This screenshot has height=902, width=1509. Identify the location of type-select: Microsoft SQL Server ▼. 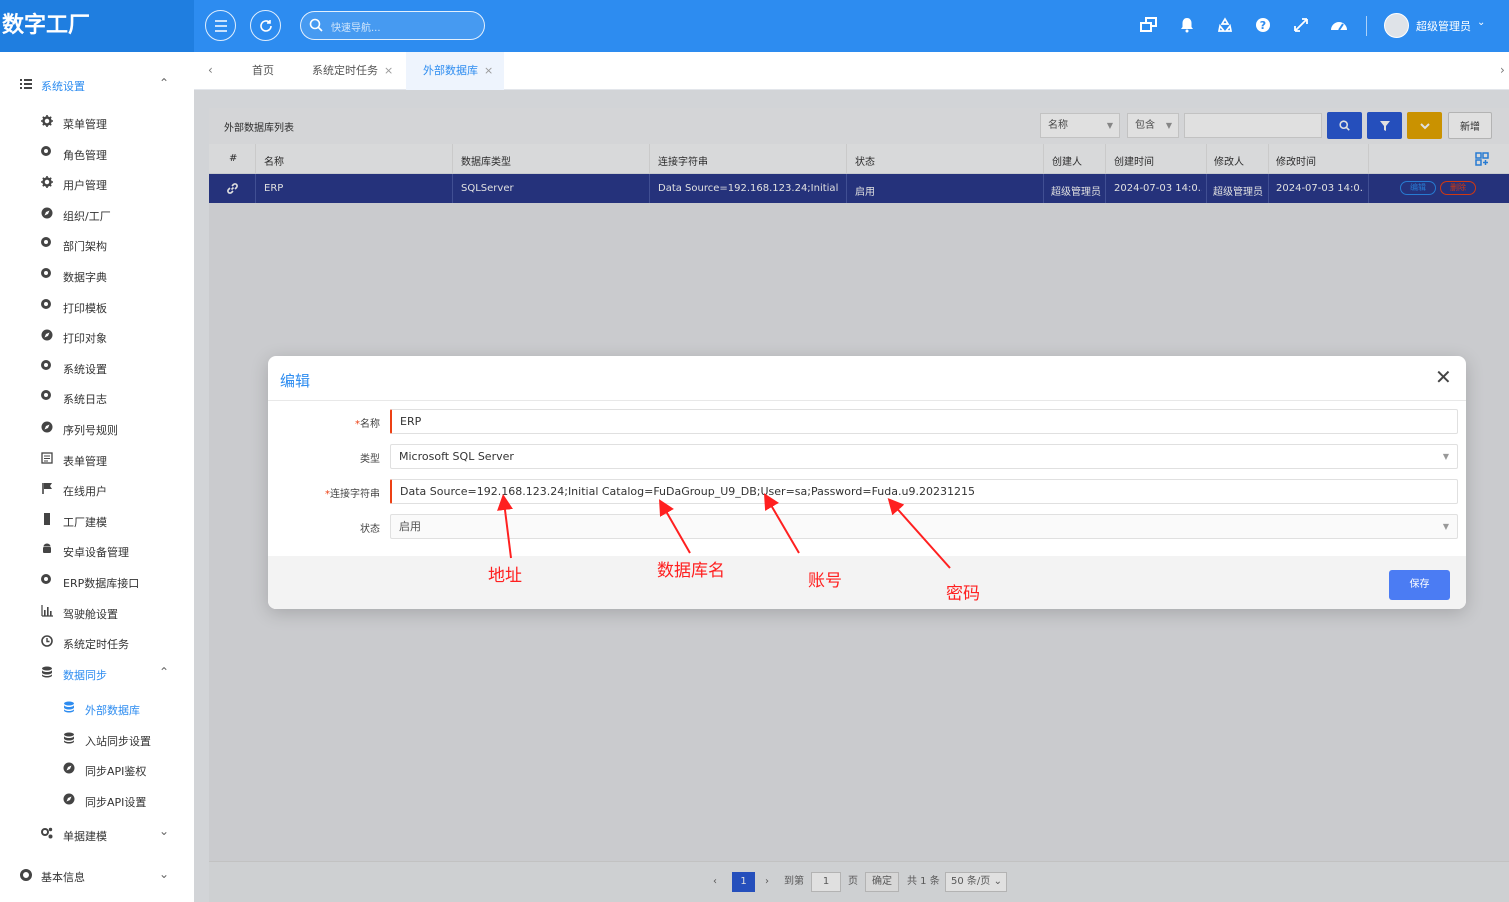
(924, 456).